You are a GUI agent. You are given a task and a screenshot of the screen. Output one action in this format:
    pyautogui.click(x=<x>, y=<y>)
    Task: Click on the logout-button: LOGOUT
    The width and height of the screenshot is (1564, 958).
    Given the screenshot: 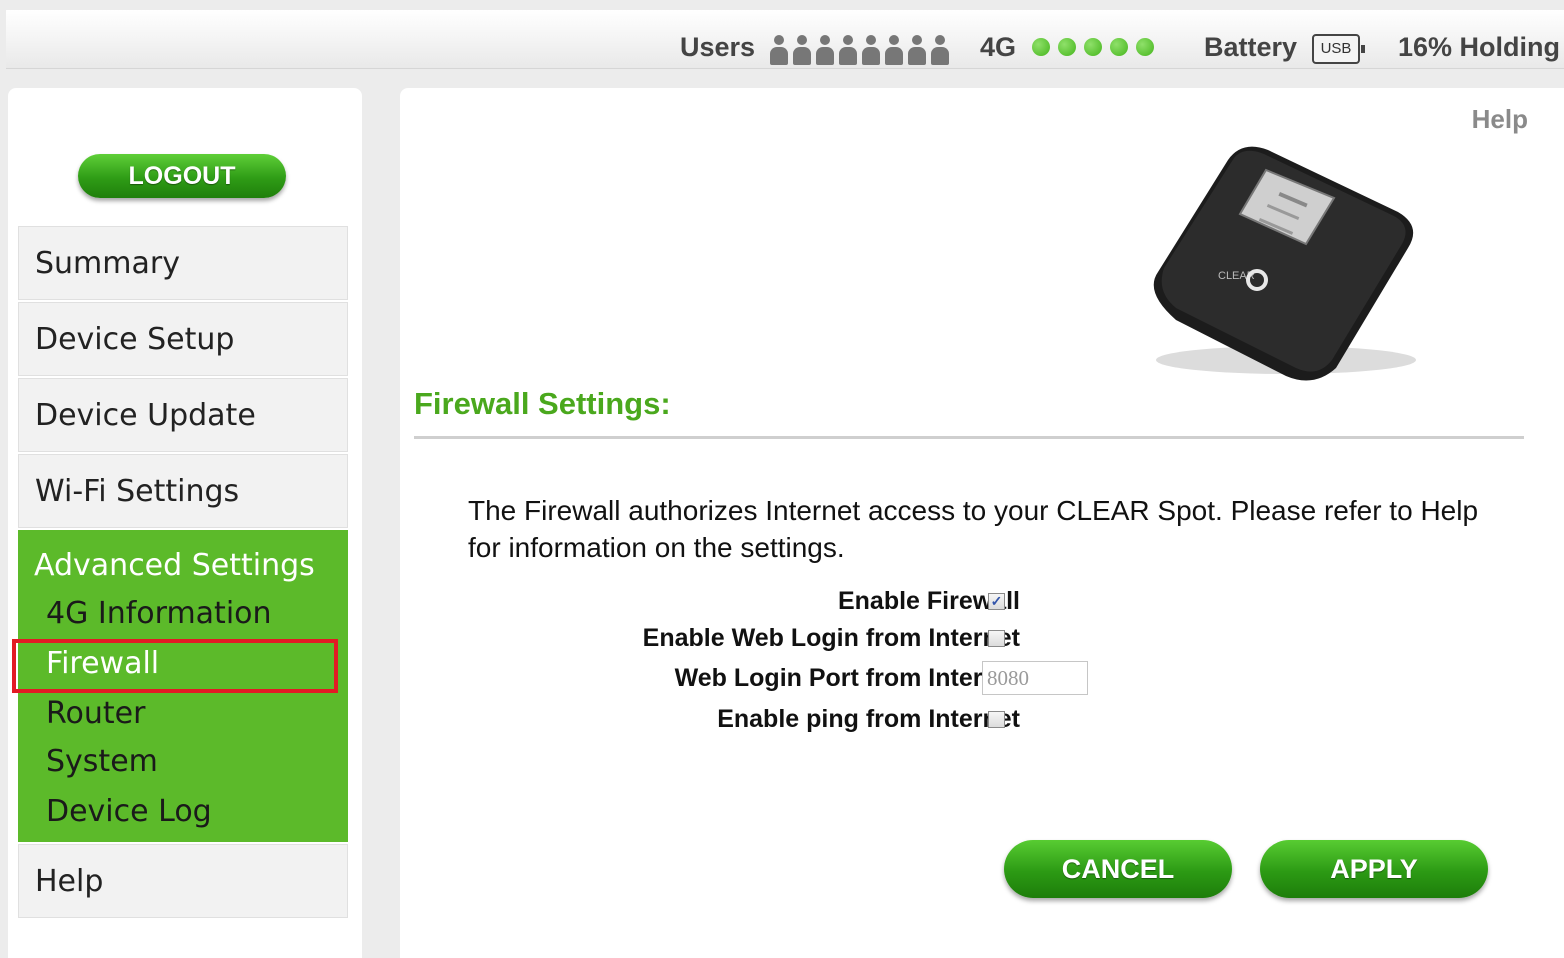 What is the action you would take?
    pyautogui.click(x=182, y=176)
    